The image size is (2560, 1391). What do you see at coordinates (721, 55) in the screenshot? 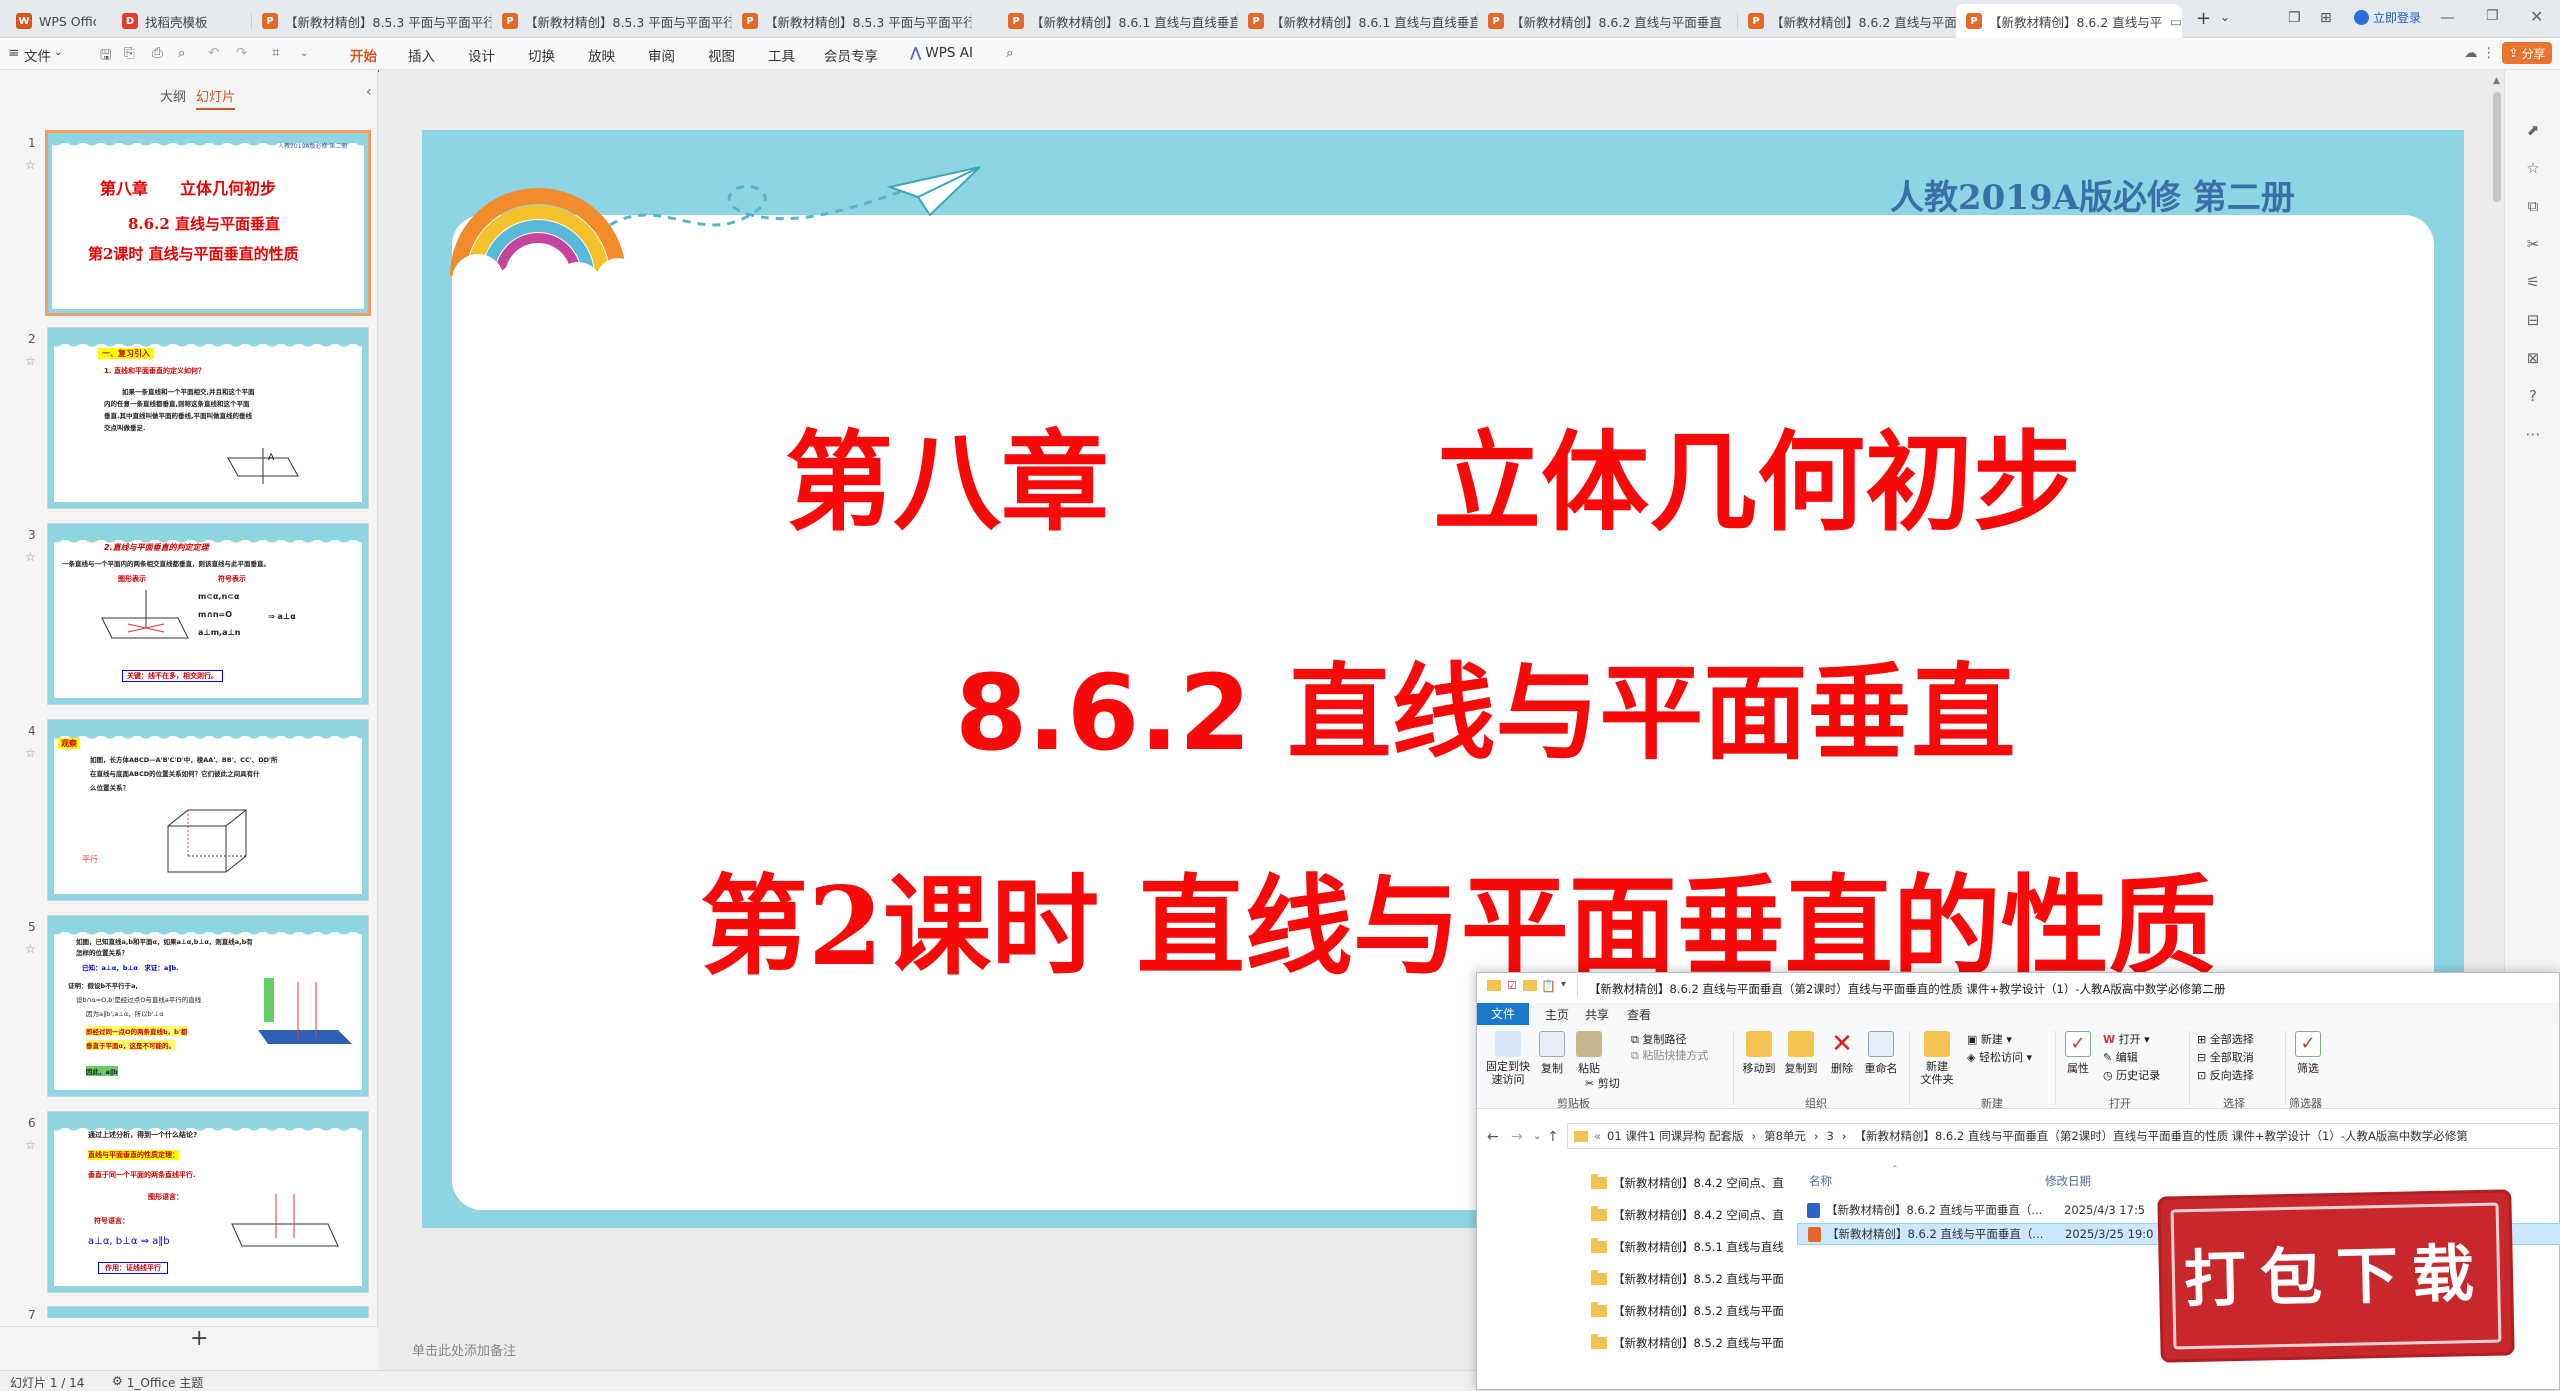
I see `tab-view: 视图` at bounding box center [721, 55].